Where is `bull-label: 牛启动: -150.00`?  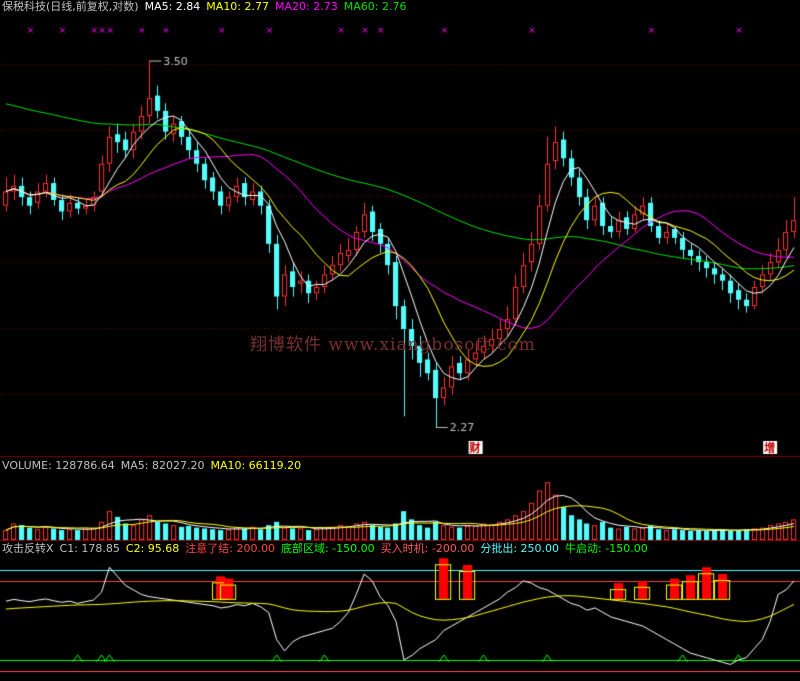
bull-label: 牛启动: -150.00 is located at coordinates (606, 548).